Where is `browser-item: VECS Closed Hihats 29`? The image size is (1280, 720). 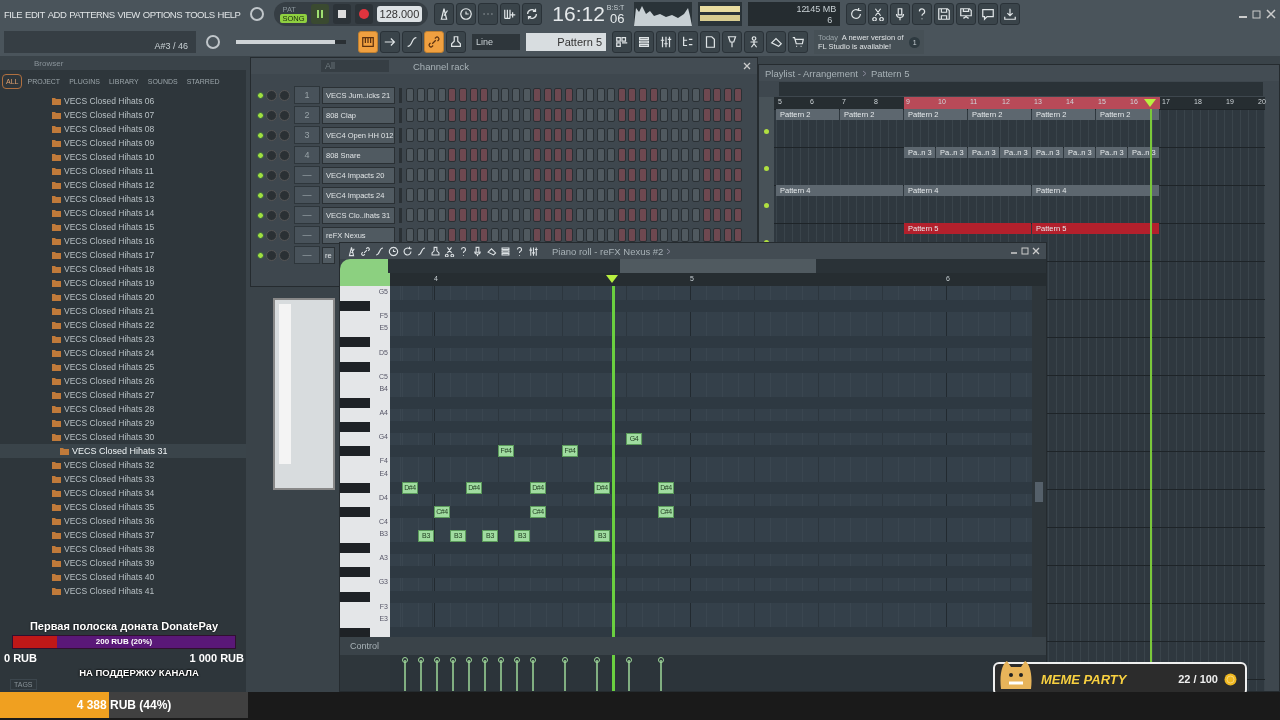
browser-item: VECS Closed Hihats 29 is located at coordinates (123, 423).